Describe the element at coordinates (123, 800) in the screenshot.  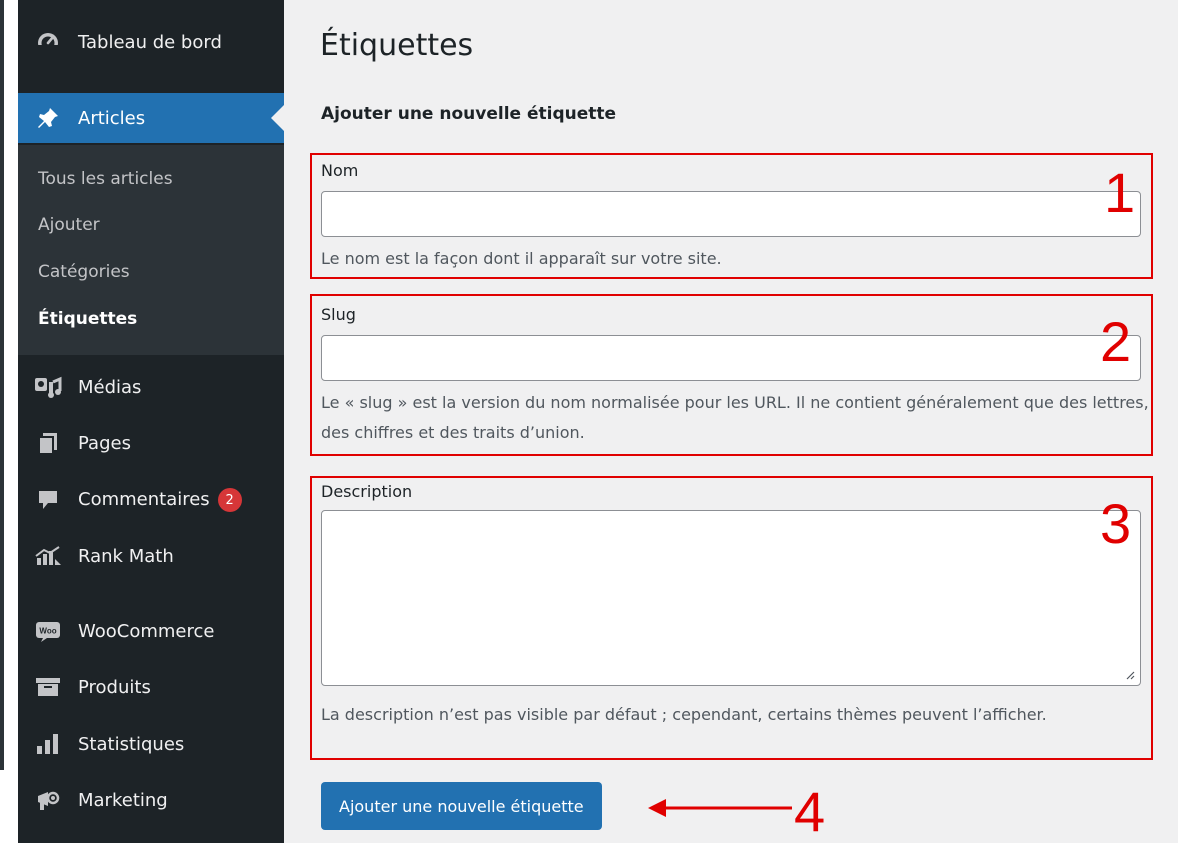
I see `sidebar-item-label: Marketing` at that location.